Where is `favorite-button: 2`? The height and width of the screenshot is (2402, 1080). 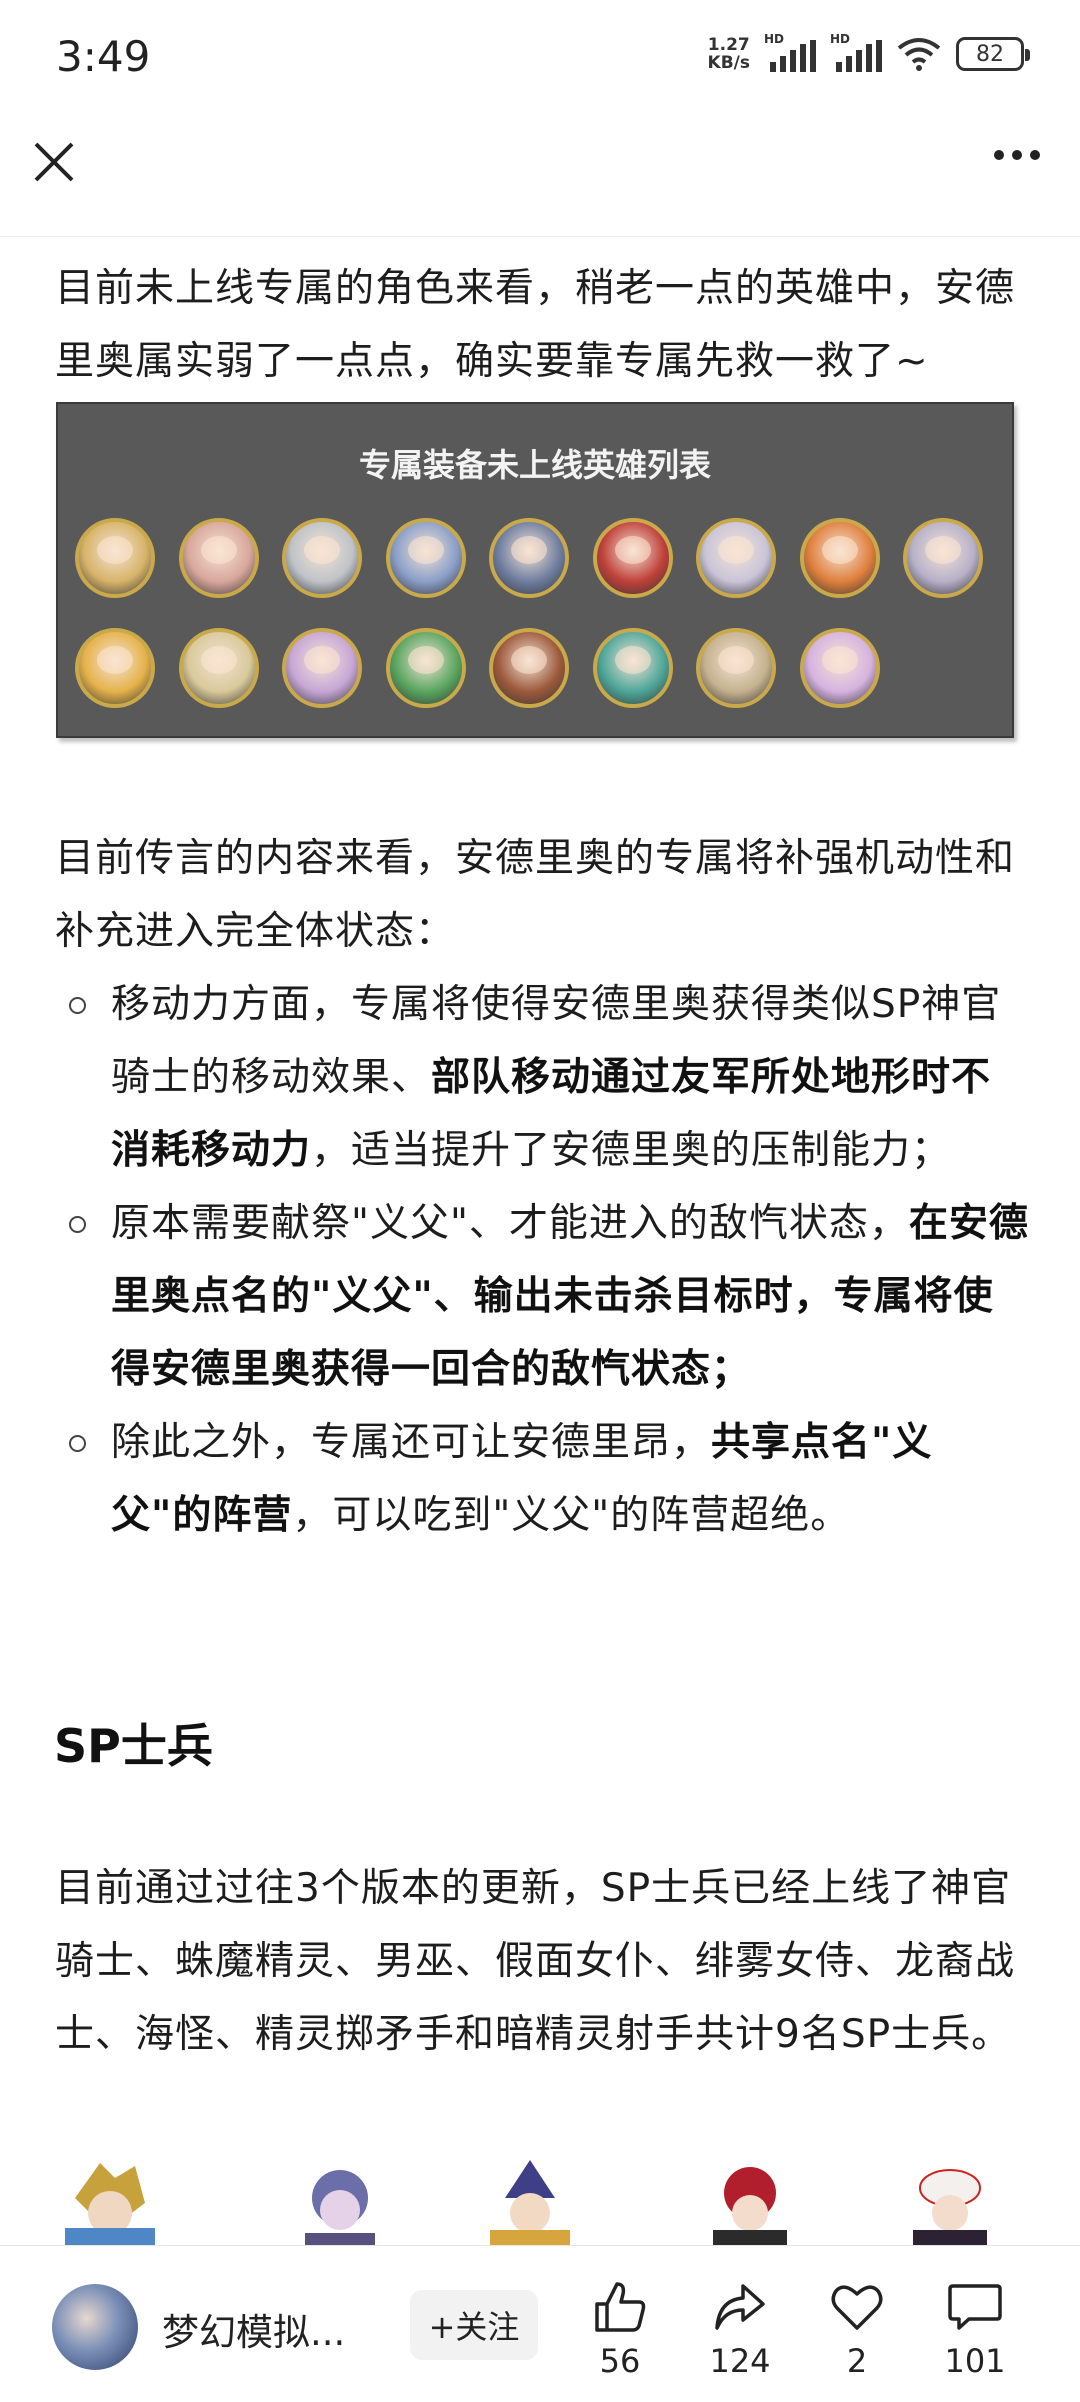
favorite-button: 2 is located at coordinates (857, 2330).